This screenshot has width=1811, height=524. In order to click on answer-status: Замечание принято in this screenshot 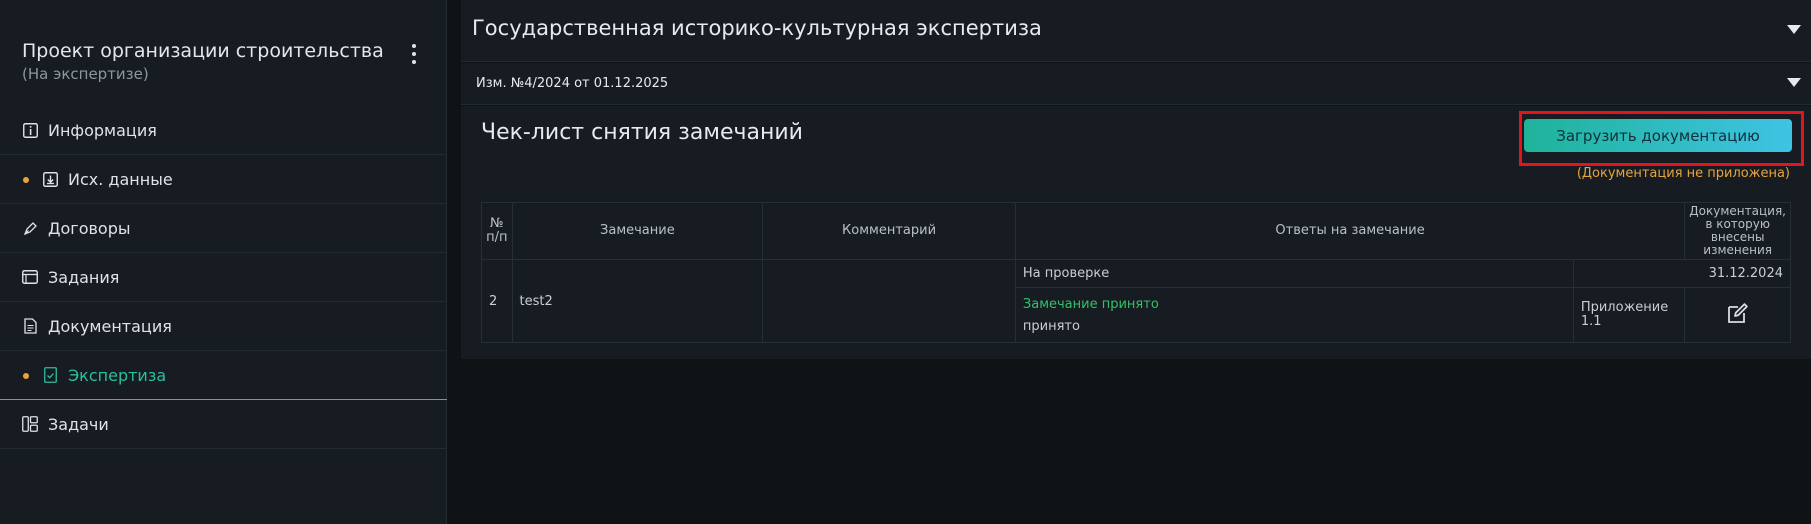, I will do `click(1090, 304)`.